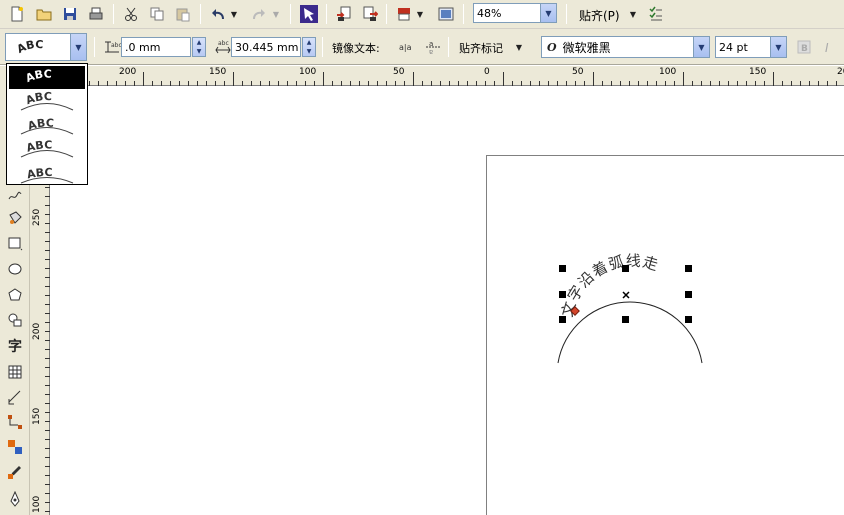 This screenshot has width=844, height=515. Describe the element at coordinates (15, 320) in the screenshot. I see `basic-shapes-tool-icon` at that location.